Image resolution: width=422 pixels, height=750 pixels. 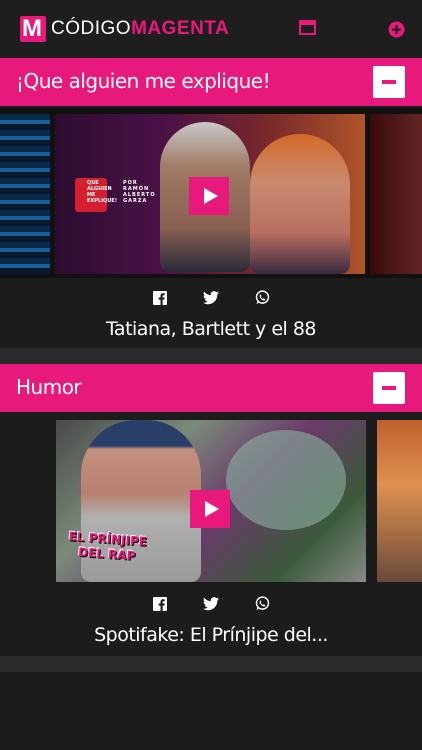 I want to click on app-header: M CÓDIGO MAGENTA, so click(x=211, y=29).